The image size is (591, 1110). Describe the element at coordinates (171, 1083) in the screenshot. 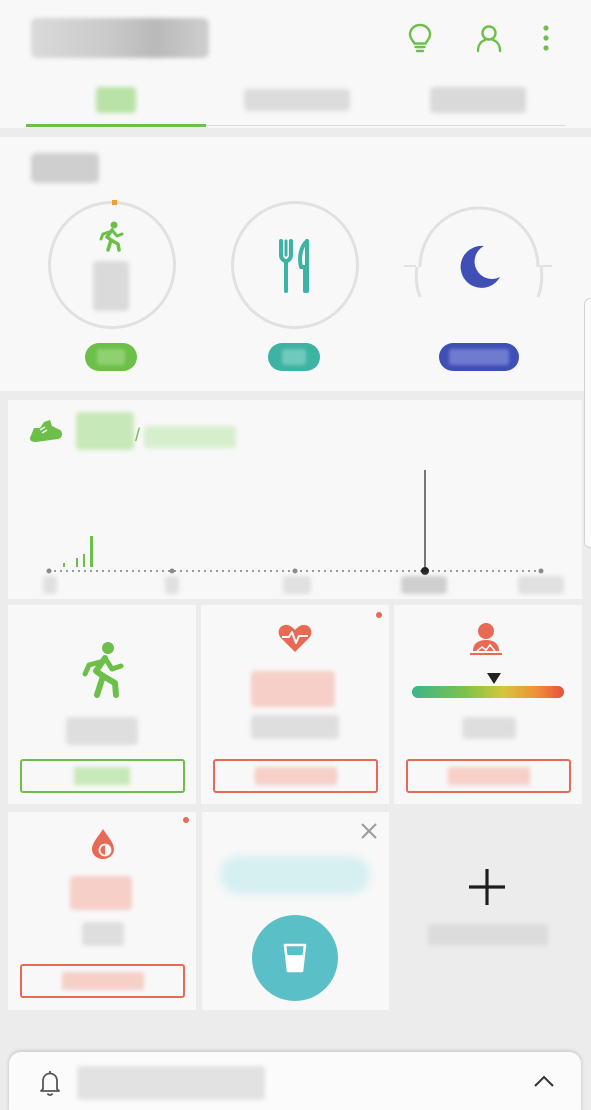

I see `notification-text` at that location.